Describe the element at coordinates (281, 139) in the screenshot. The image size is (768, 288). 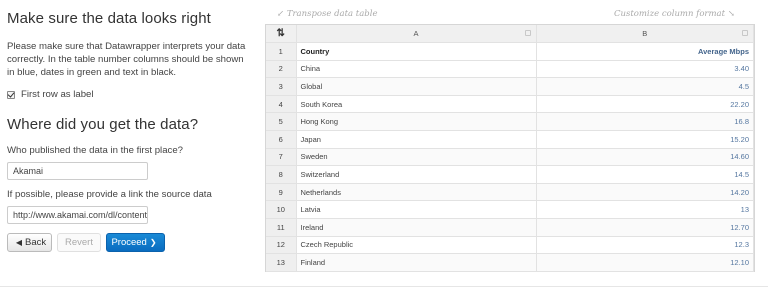
I see `row-number: 6` at that location.